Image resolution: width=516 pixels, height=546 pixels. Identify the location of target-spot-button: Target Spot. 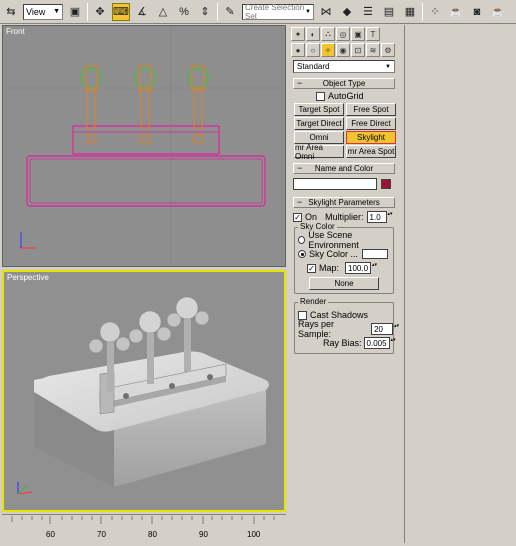
(319, 109).